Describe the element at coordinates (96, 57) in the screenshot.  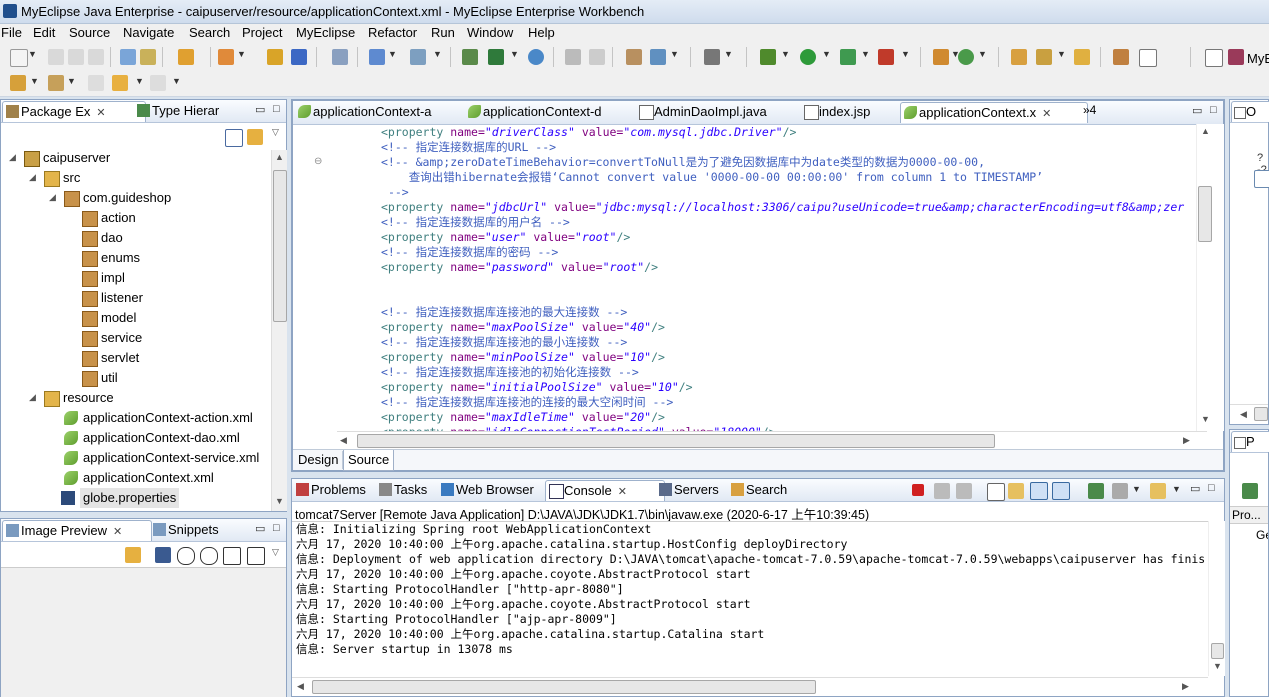
I see `print-icon` at that location.